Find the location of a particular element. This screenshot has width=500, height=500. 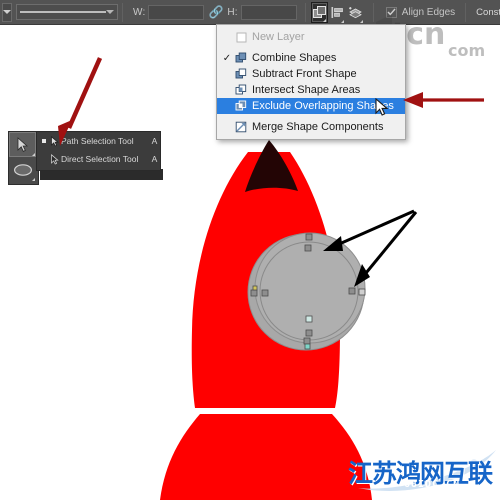

menu-item-combine-shapes: ✓ Combine Shapes is located at coordinates (311, 58).